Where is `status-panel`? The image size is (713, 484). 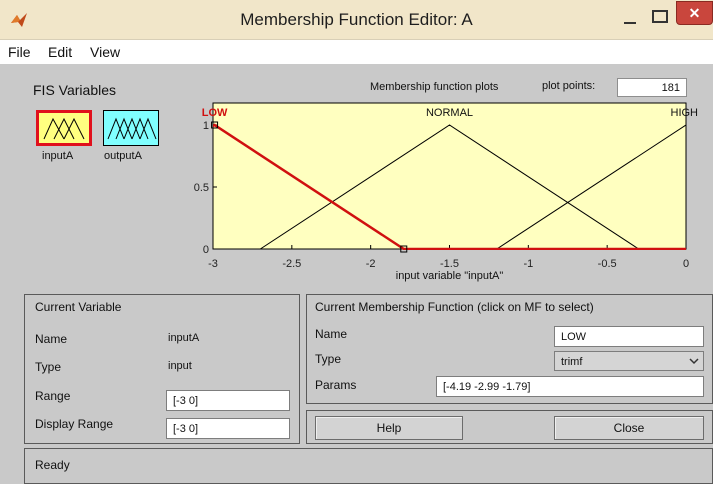 status-panel is located at coordinates (368, 466).